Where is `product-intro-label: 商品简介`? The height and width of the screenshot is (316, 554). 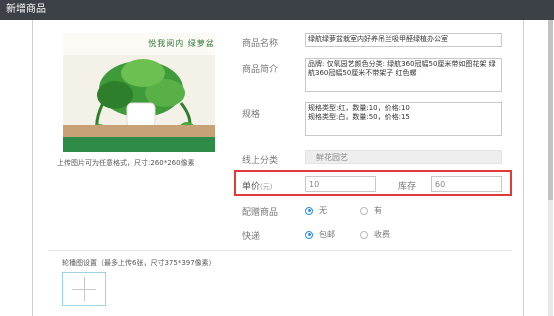 product-intro-label: 商品简介 is located at coordinates (260, 70).